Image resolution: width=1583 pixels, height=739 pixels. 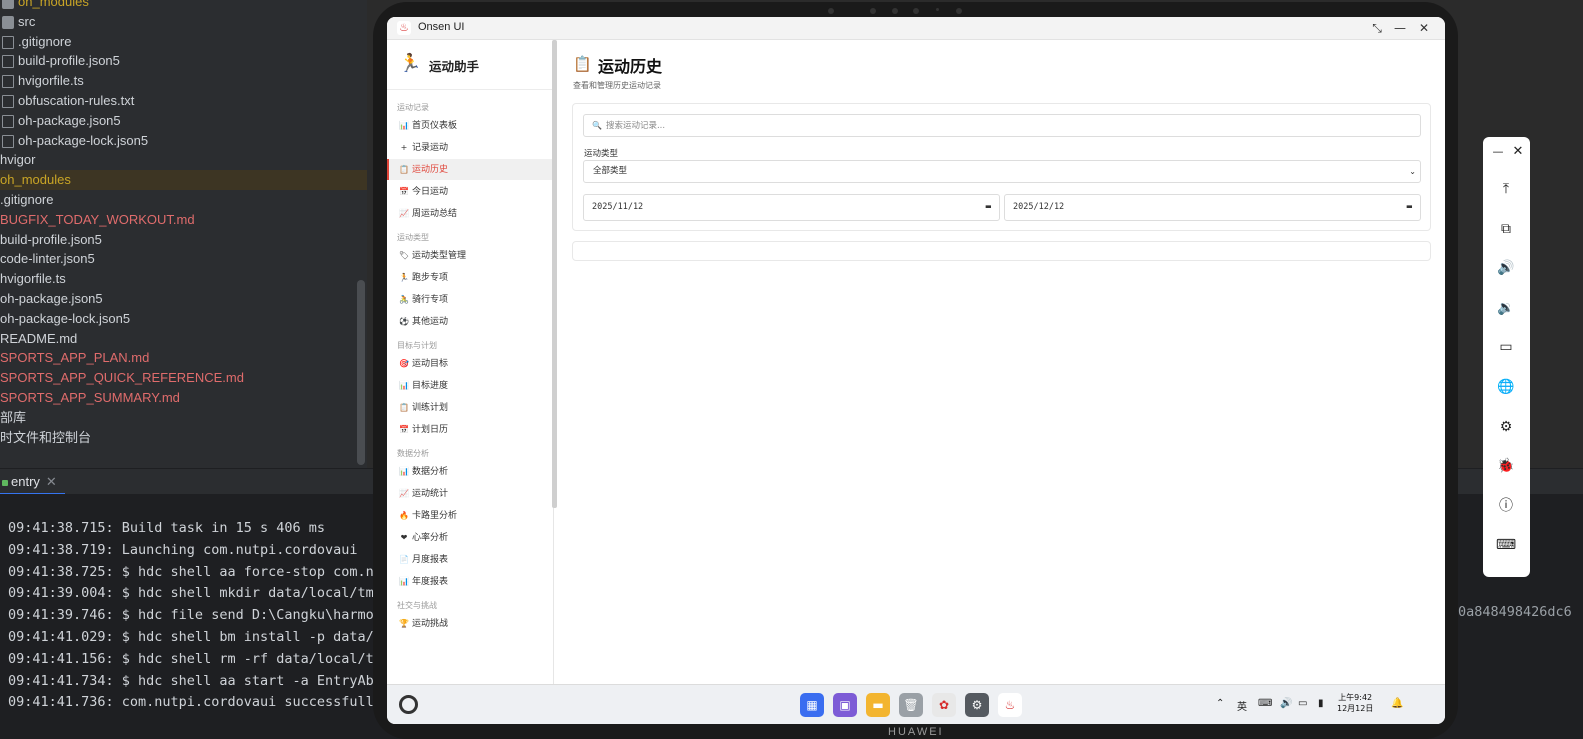 I want to click on trash-icon: 🗑, so click(x=911, y=705).